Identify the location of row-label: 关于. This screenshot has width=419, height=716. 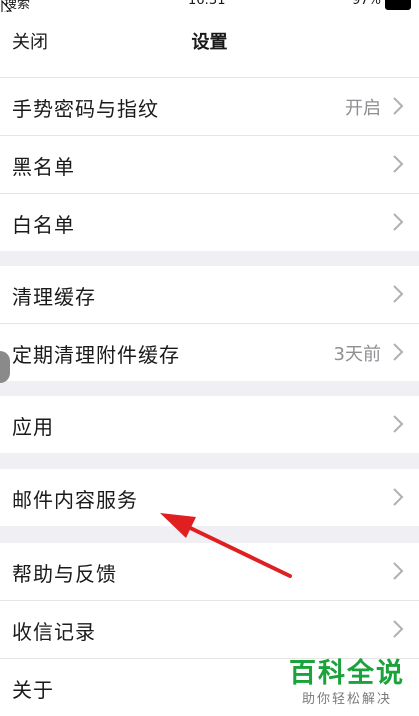
(33, 690).